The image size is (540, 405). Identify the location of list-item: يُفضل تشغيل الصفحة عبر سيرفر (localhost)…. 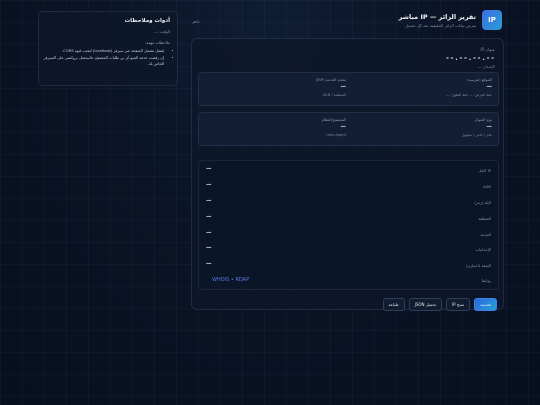
(102, 51).